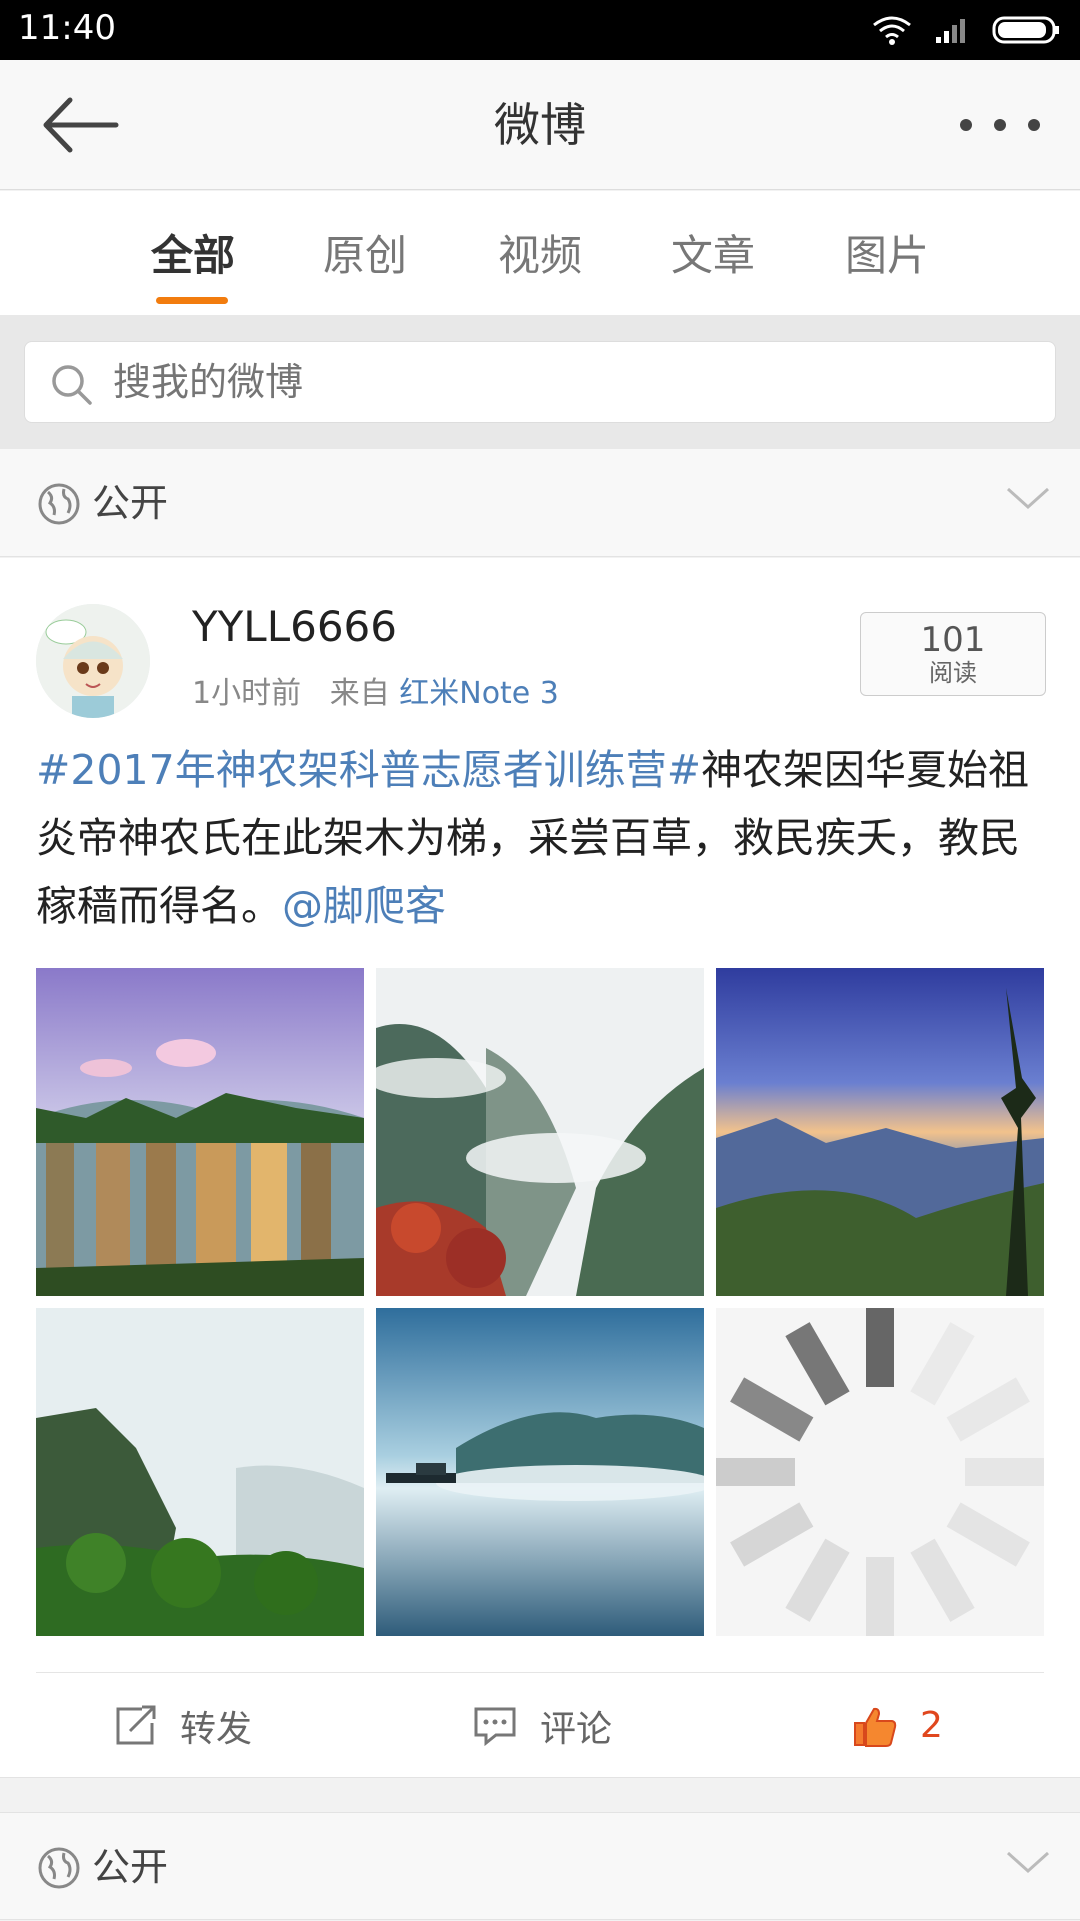 The height and width of the screenshot is (1921, 1080). I want to click on read-count-badge: 101 阅读, so click(953, 654).